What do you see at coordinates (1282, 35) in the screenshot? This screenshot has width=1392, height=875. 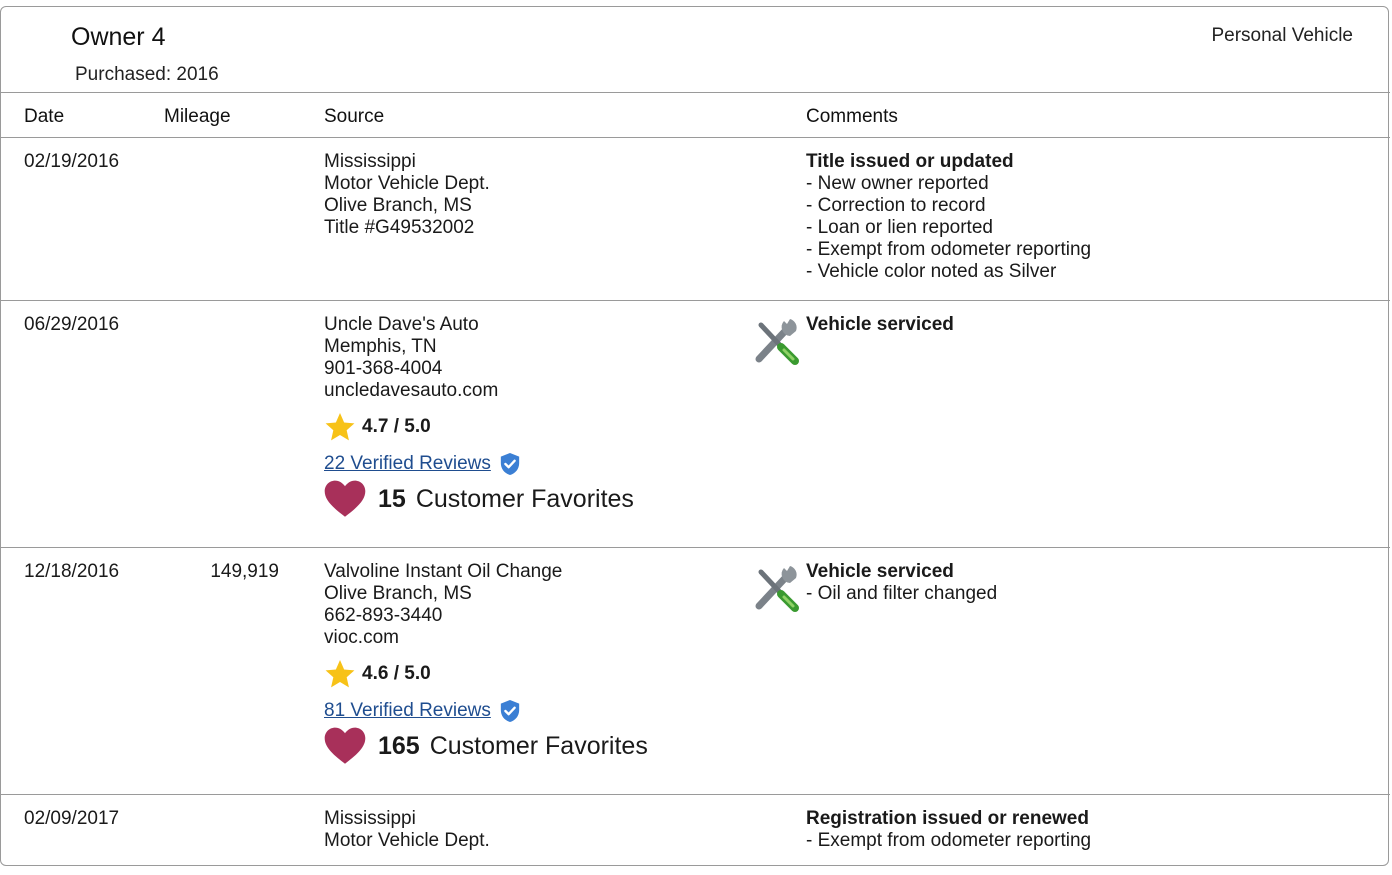 I see `vehicle-type: Personal Vehicle` at bounding box center [1282, 35].